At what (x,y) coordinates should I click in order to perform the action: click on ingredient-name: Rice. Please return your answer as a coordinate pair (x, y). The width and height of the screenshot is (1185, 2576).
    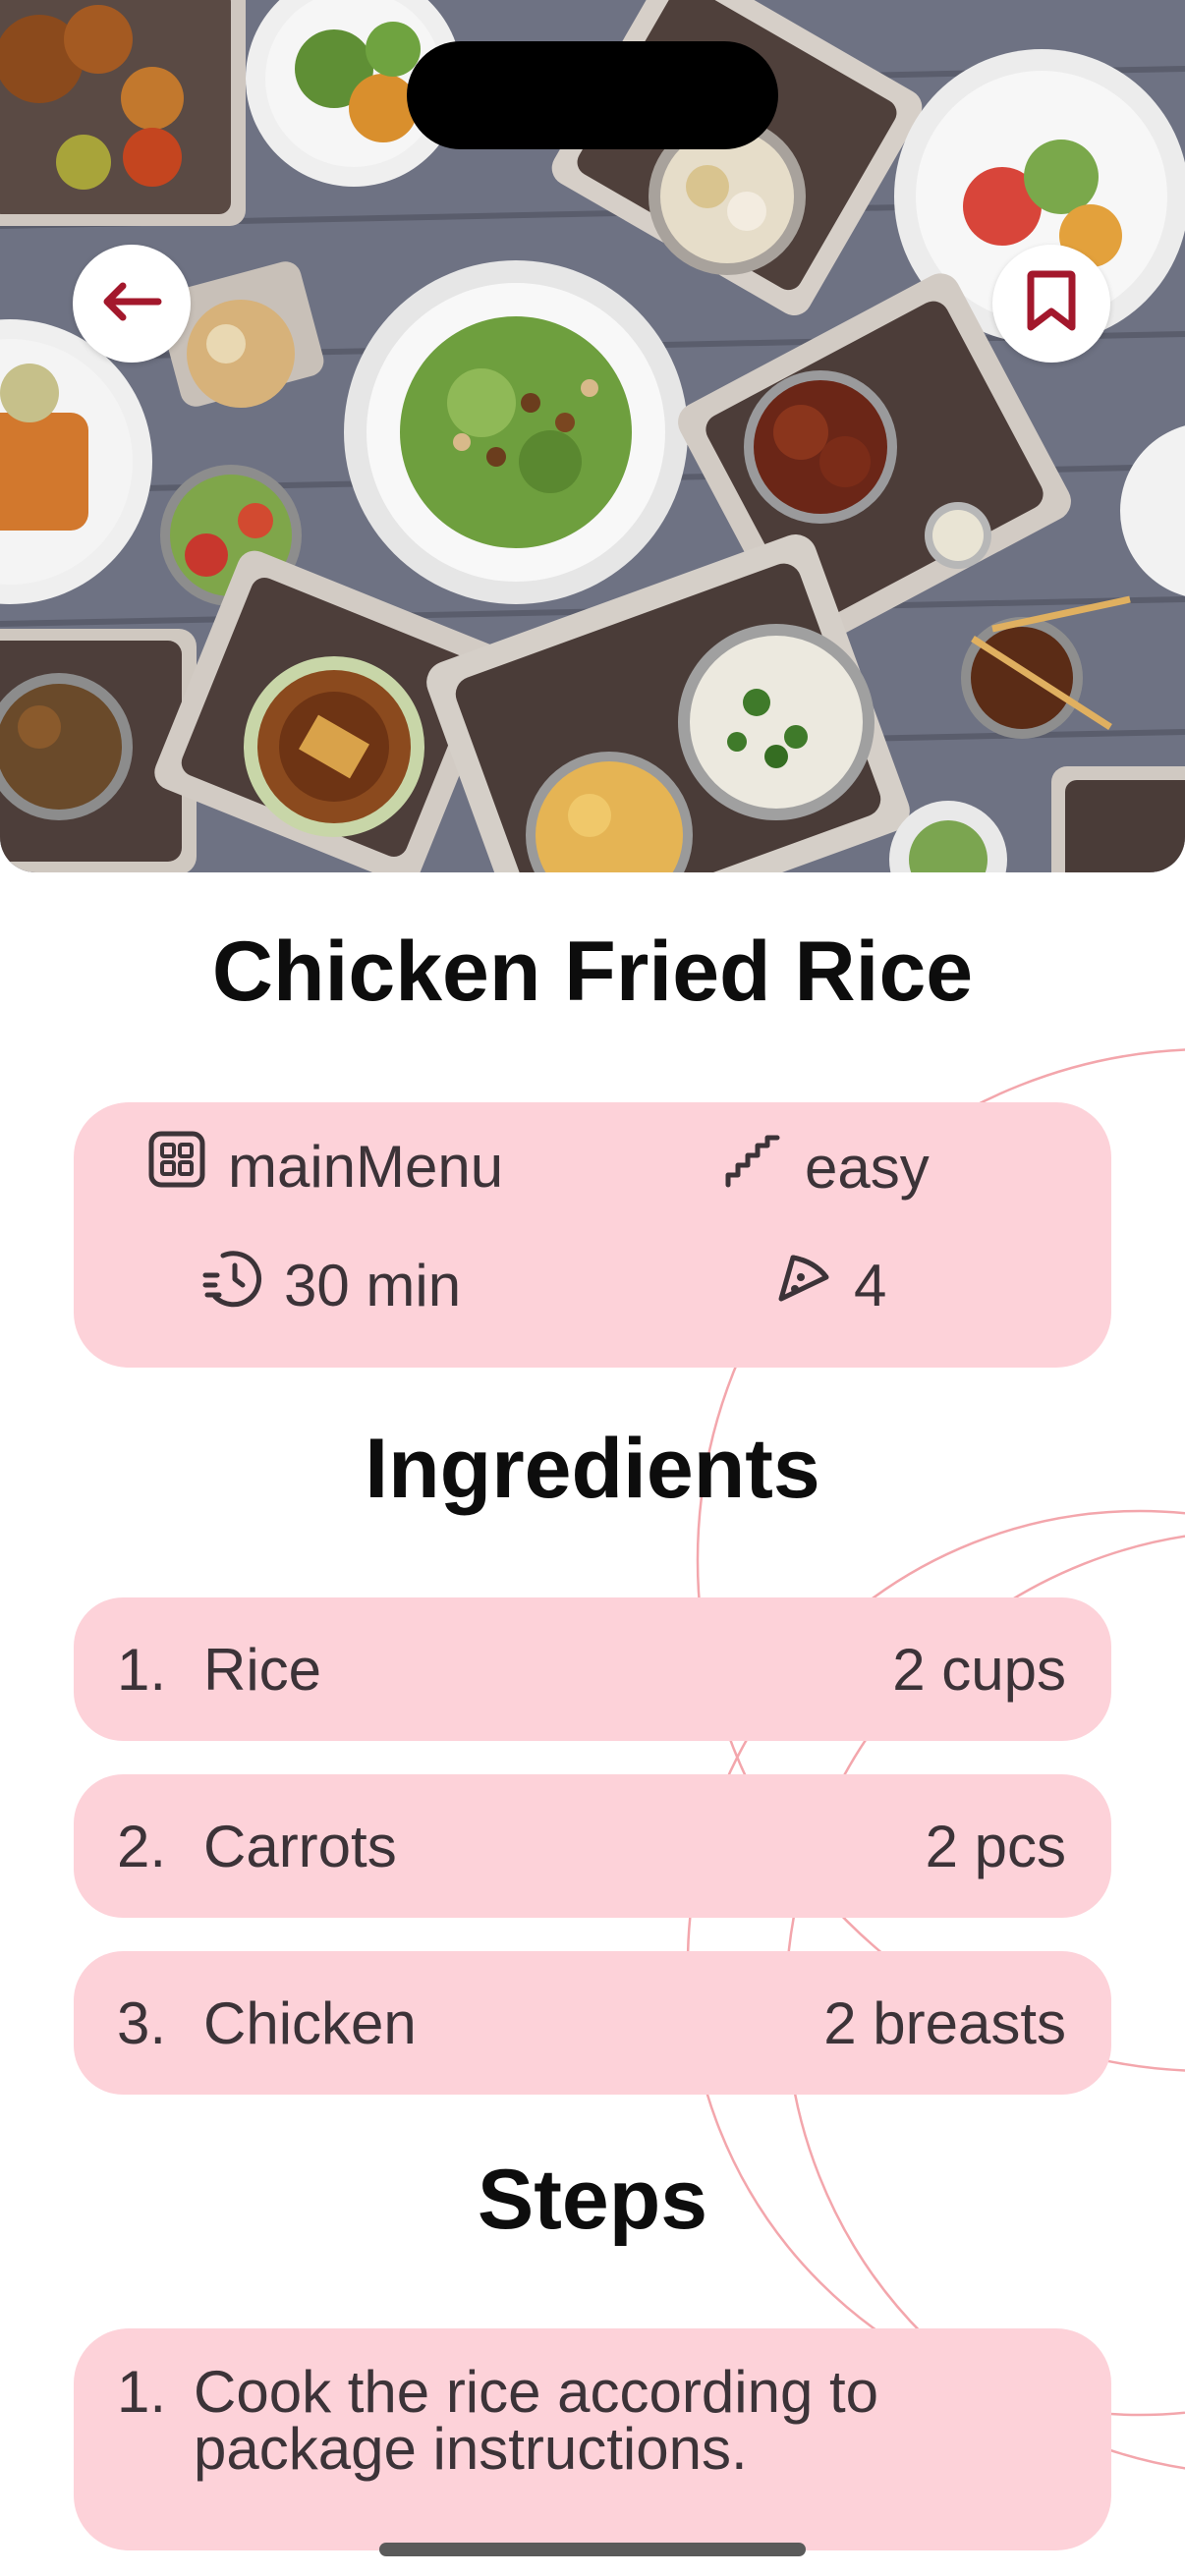
    Looking at the image, I should click on (262, 1669).